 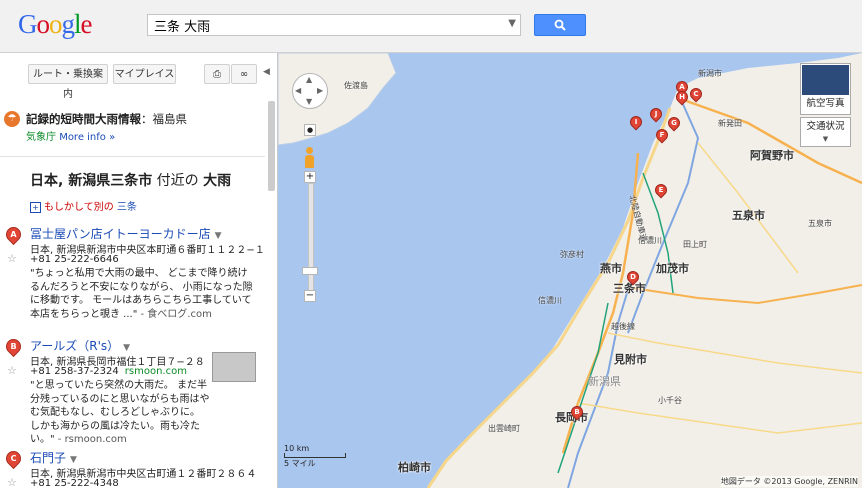 What do you see at coordinates (550, 300) in the screenshot?
I see `place-label: 信濃川` at bounding box center [550, 300].